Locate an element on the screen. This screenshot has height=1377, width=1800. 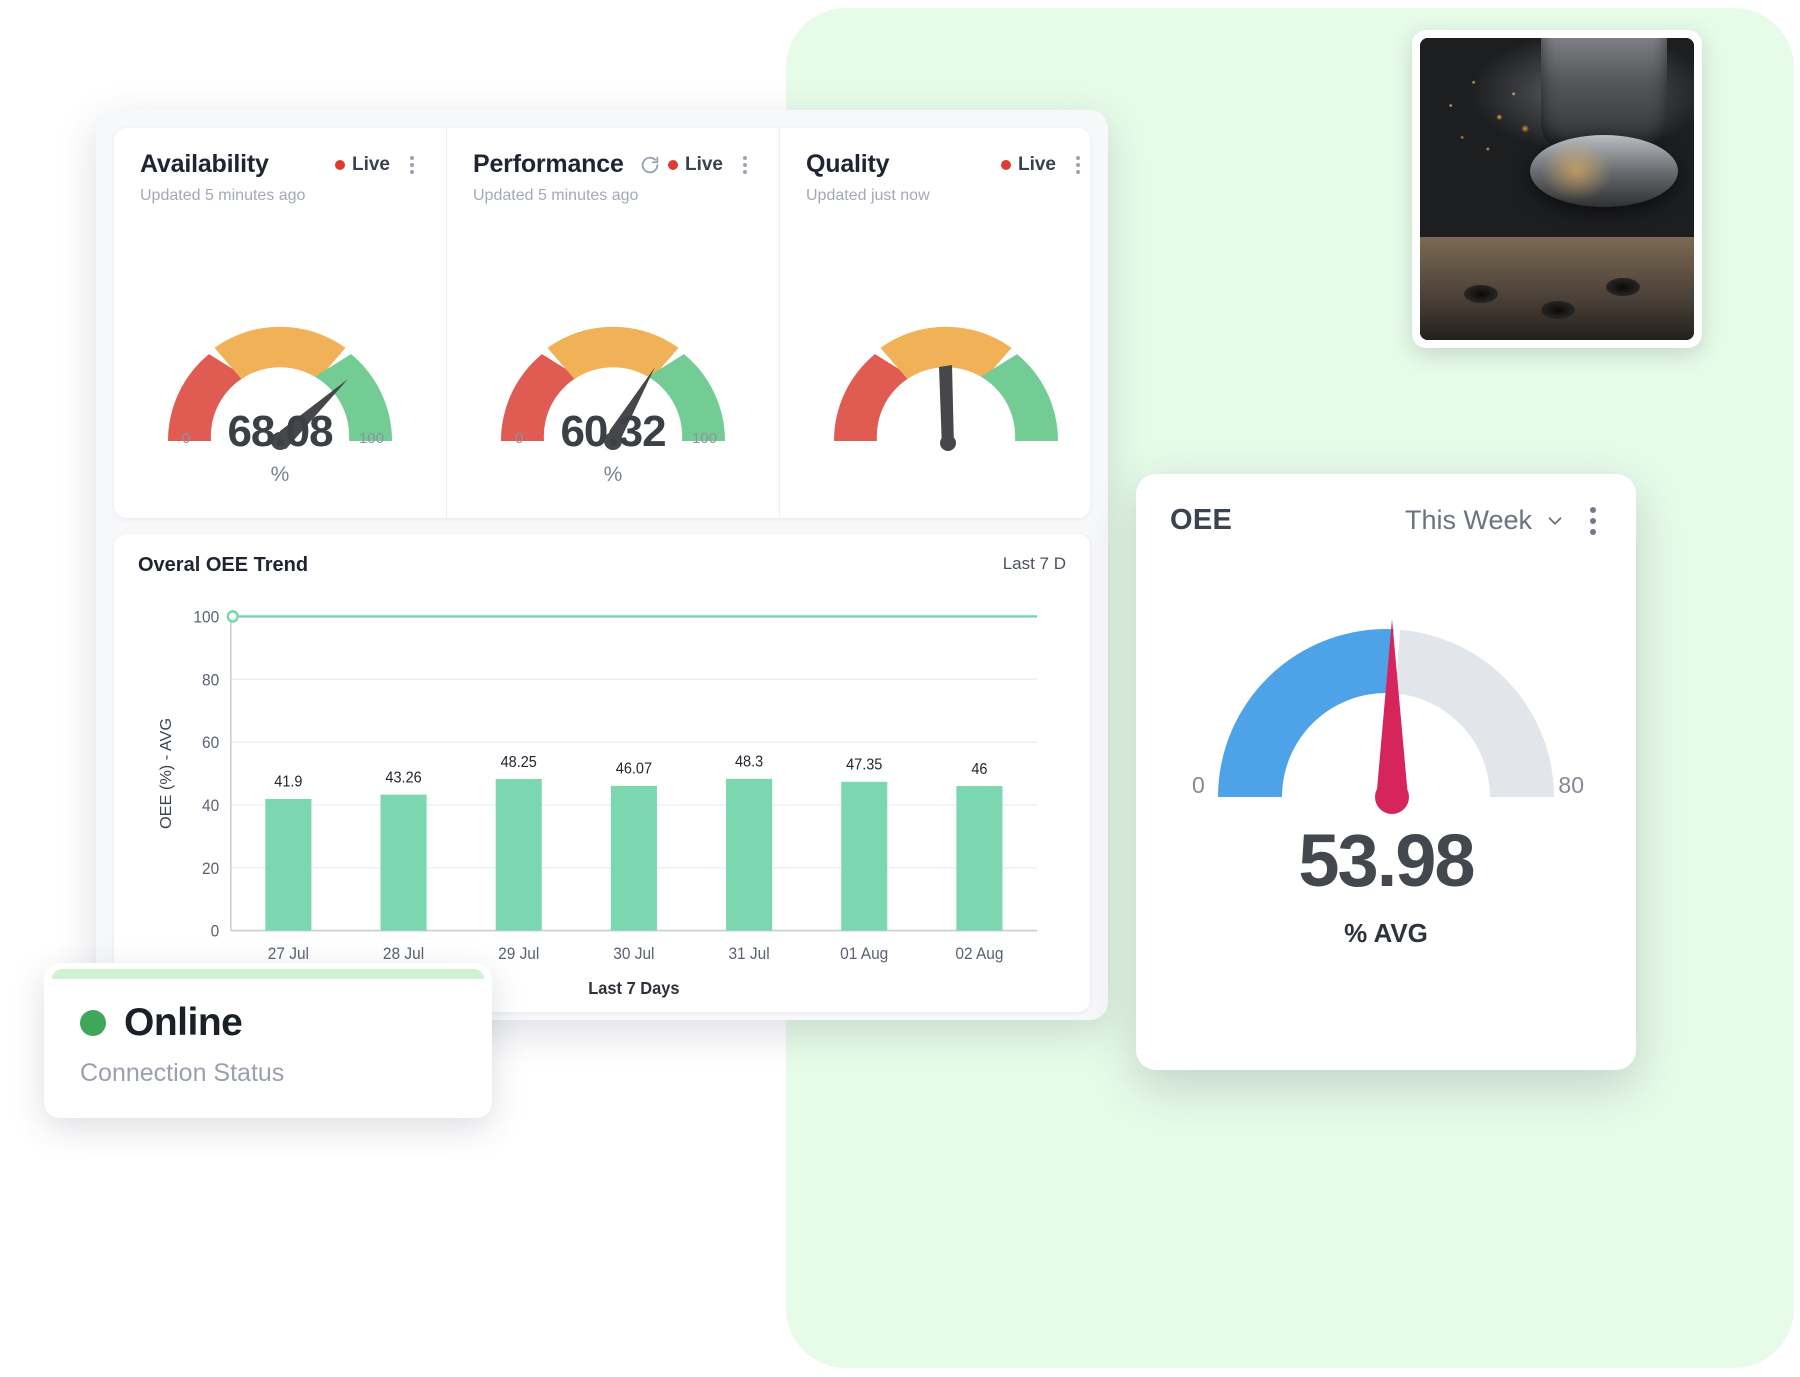
kpi-header: Performance Live is located at coordinates (613, 164).